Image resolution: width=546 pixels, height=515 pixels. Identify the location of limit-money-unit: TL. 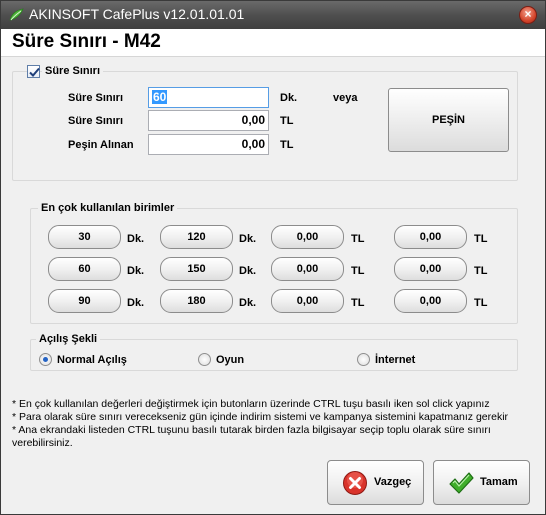
(287, 121).